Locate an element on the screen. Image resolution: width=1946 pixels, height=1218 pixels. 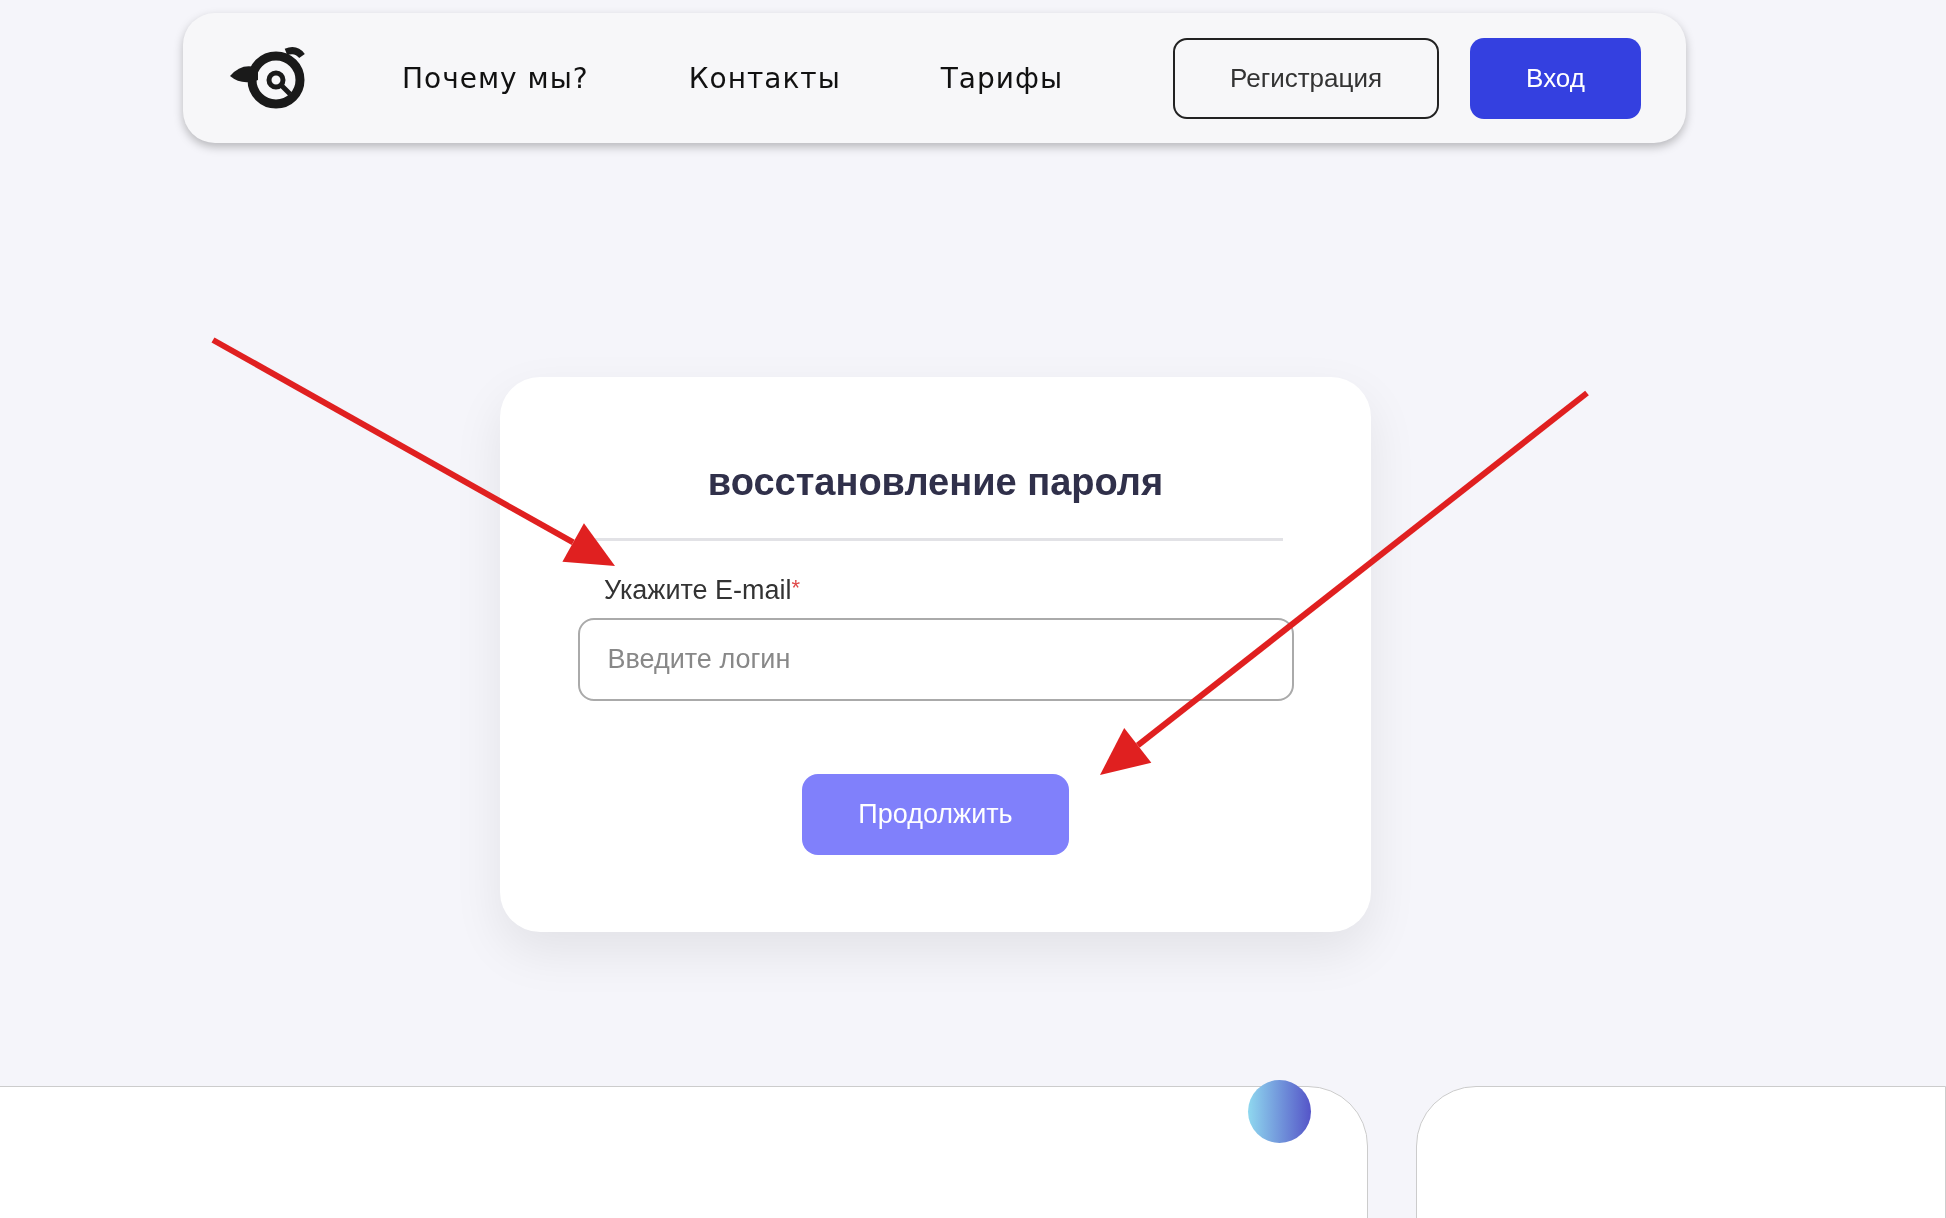
nav-link: Почему мы? is located at coordinates (495, 78).